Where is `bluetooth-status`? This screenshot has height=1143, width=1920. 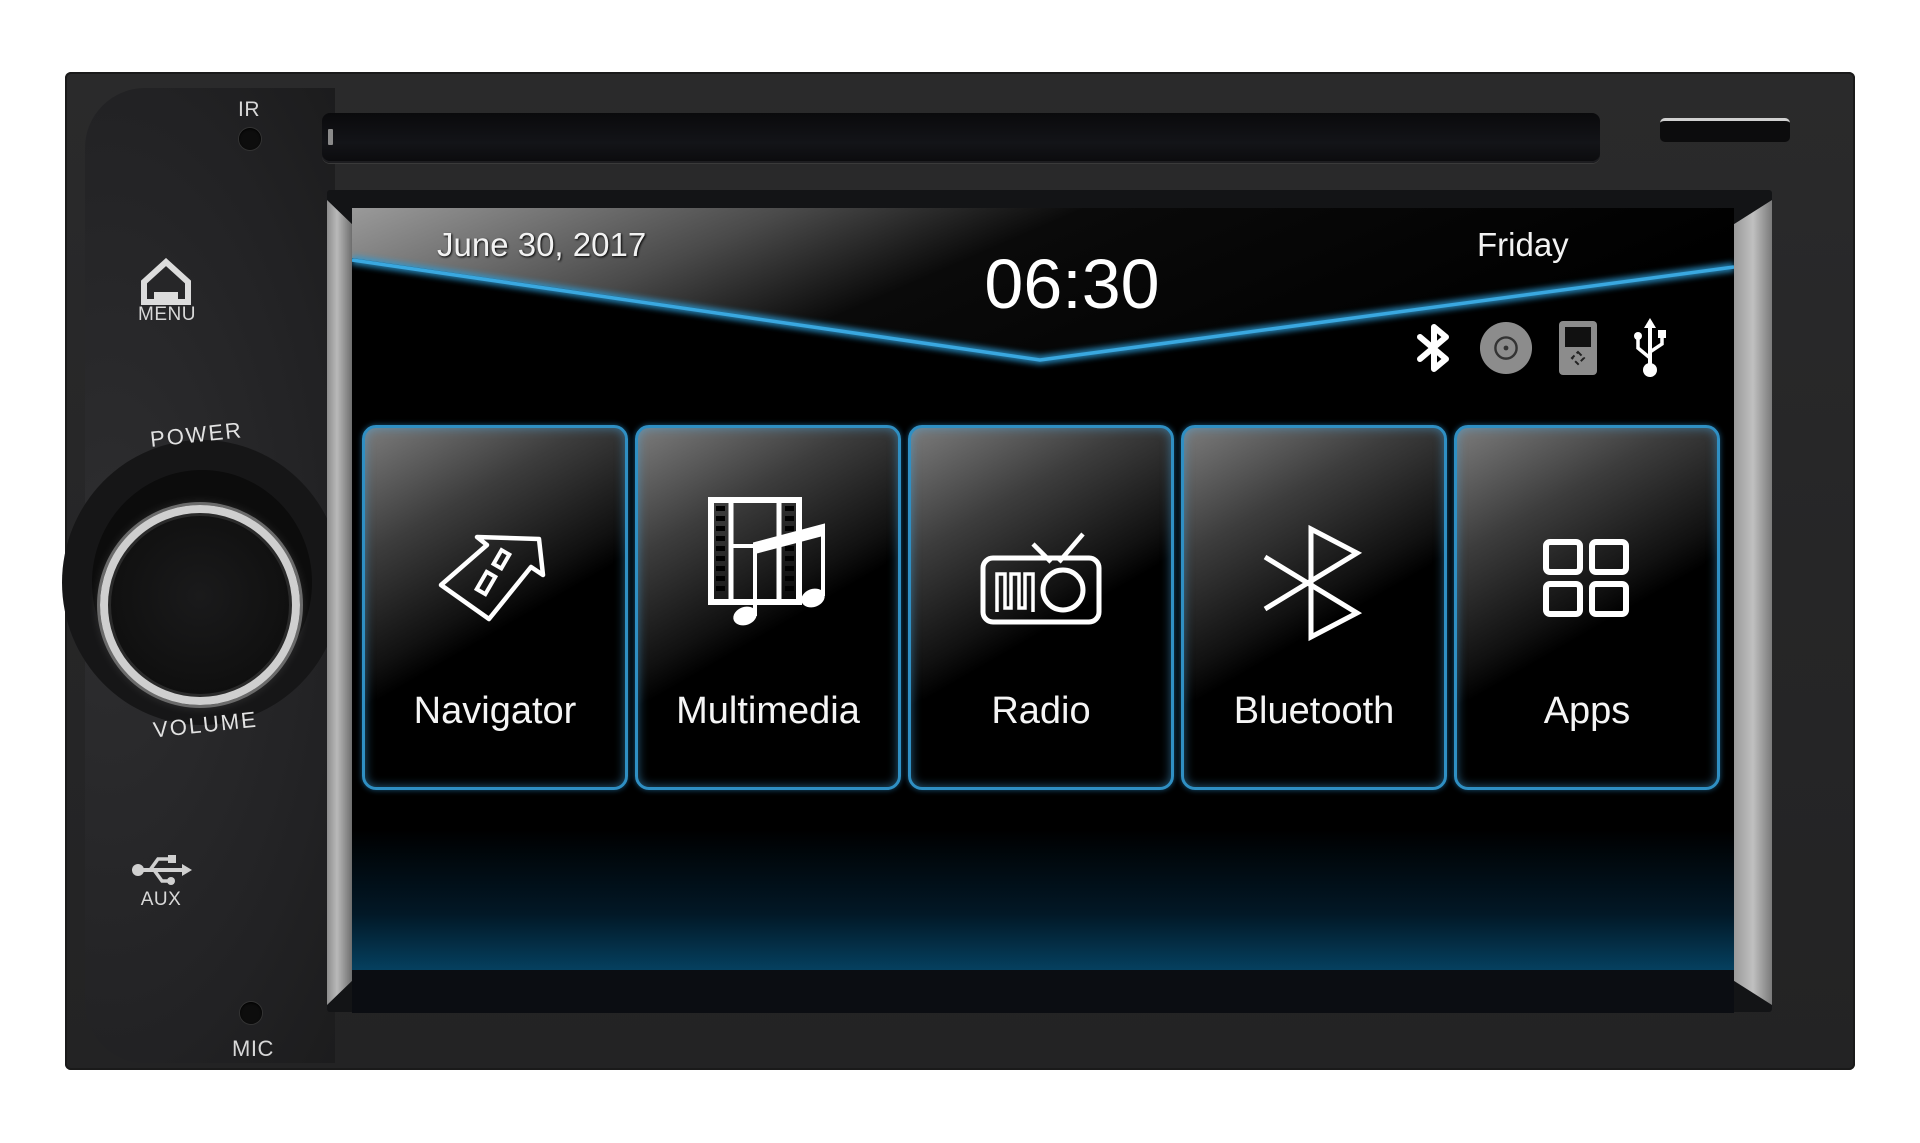
bluetooth-status is located at coordinates (1434, 348).